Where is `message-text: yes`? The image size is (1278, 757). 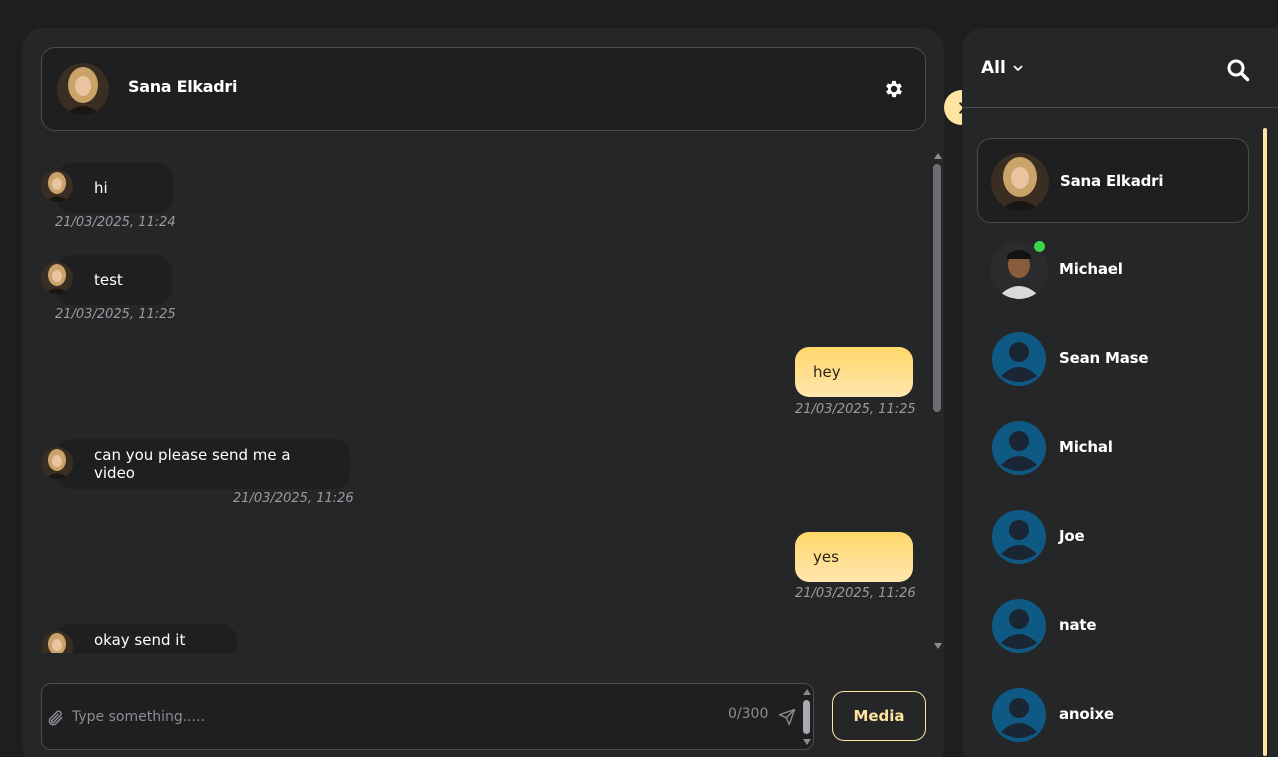 message-text: yes is located at coordinates (826, 557).